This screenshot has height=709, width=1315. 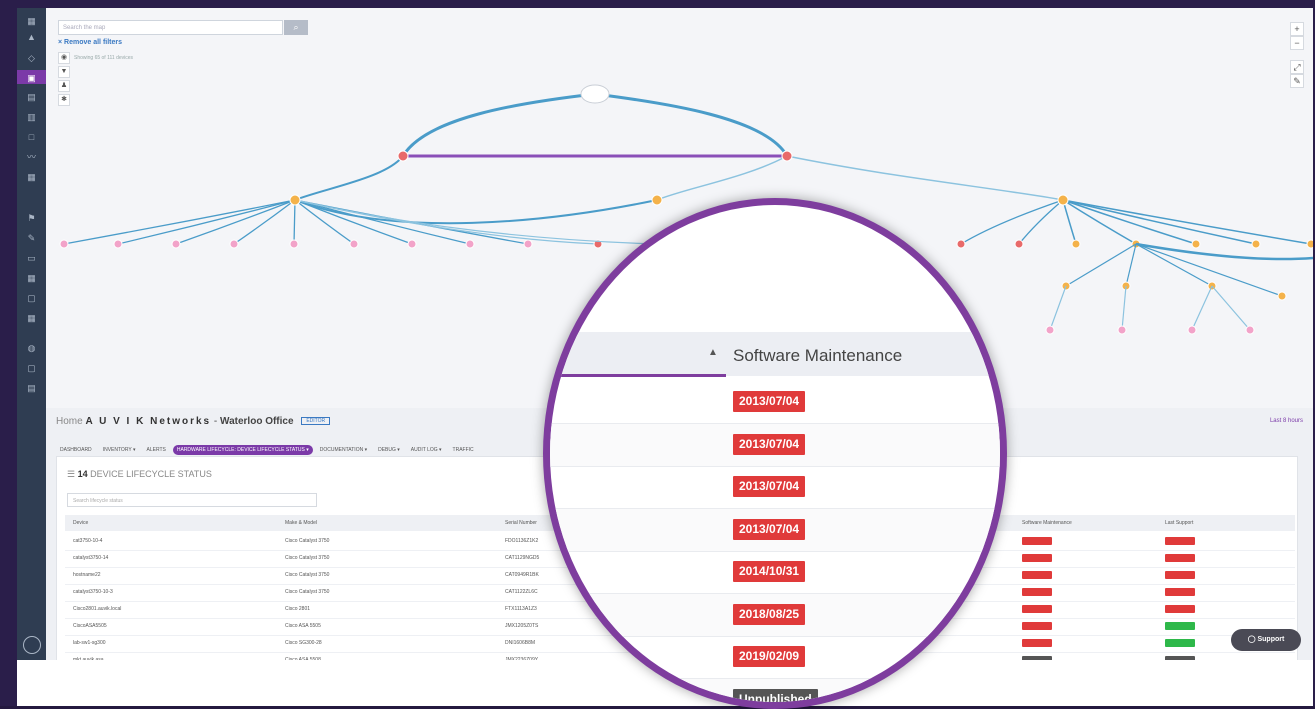 I want to click on time-range-link: Last 8 hours, so click(x=1286, y=421).